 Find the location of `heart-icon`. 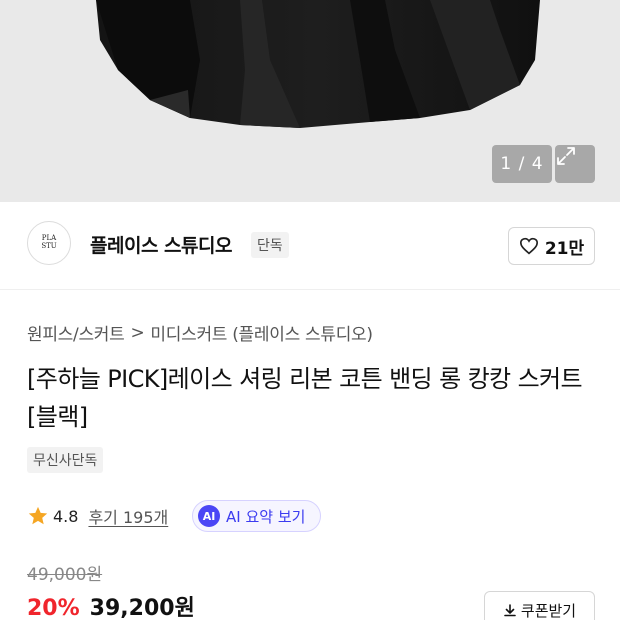

heart-icon is located at coordinates (528, 246).